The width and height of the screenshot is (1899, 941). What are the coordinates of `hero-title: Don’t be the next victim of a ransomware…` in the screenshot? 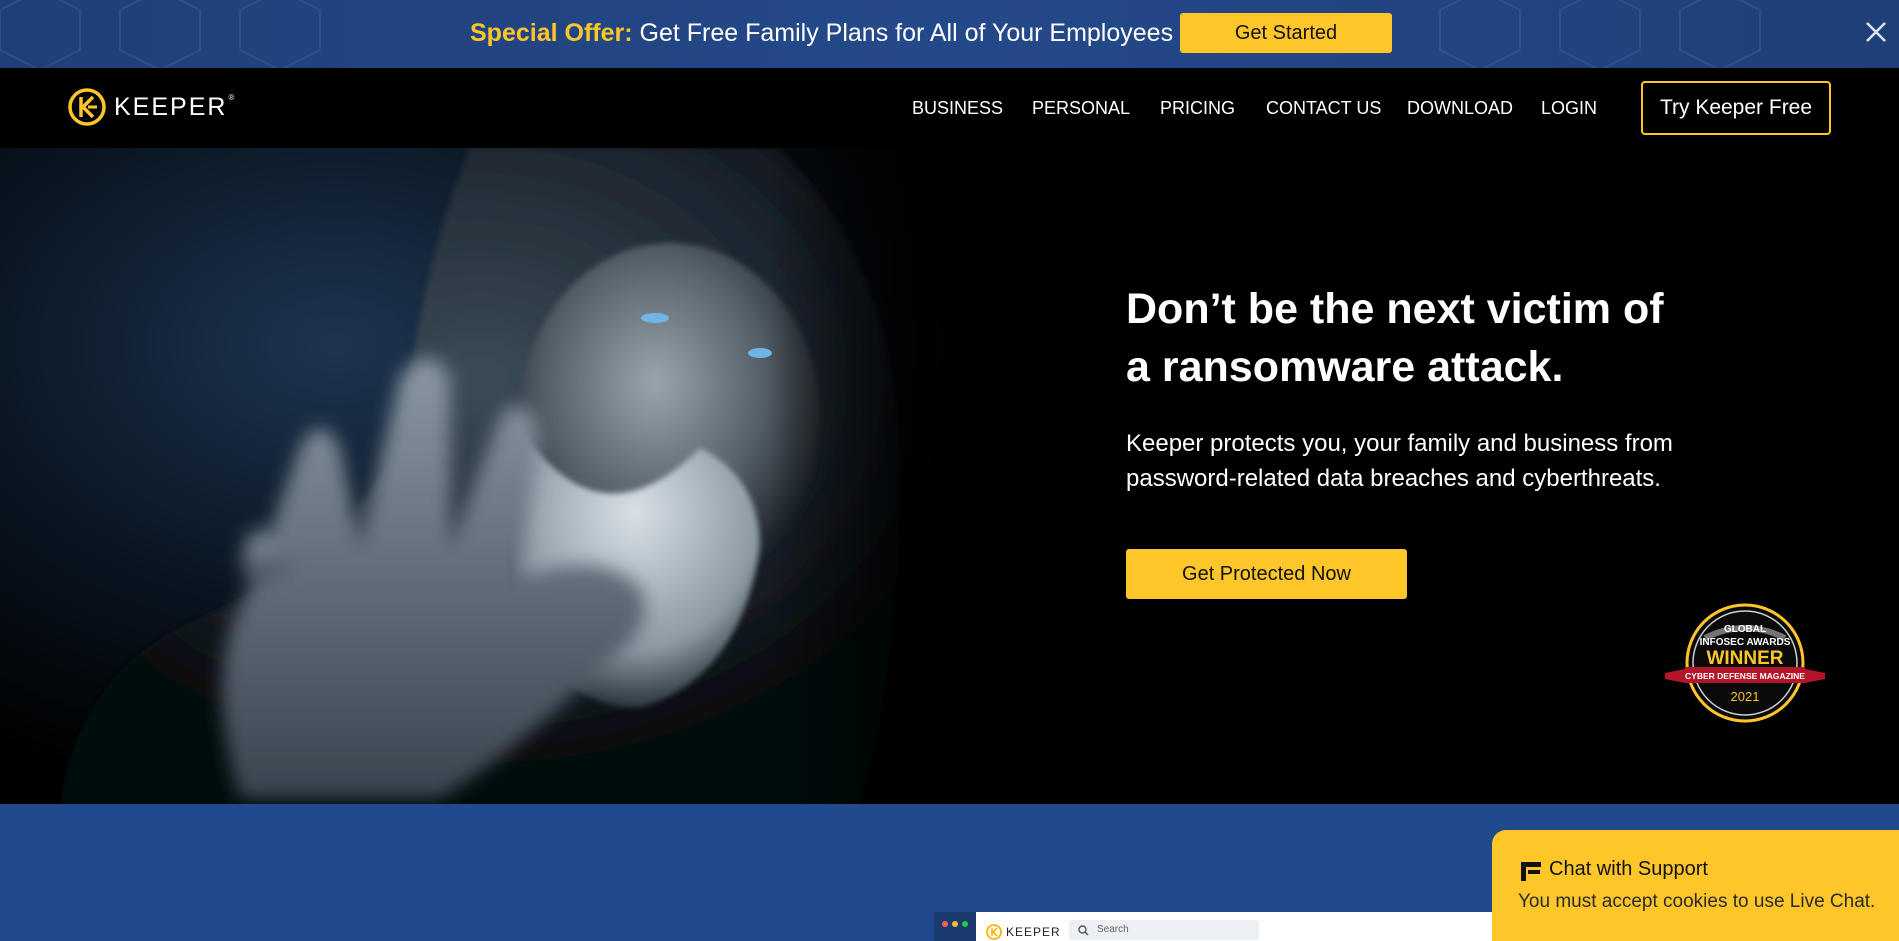 It's located at (1426, 338).